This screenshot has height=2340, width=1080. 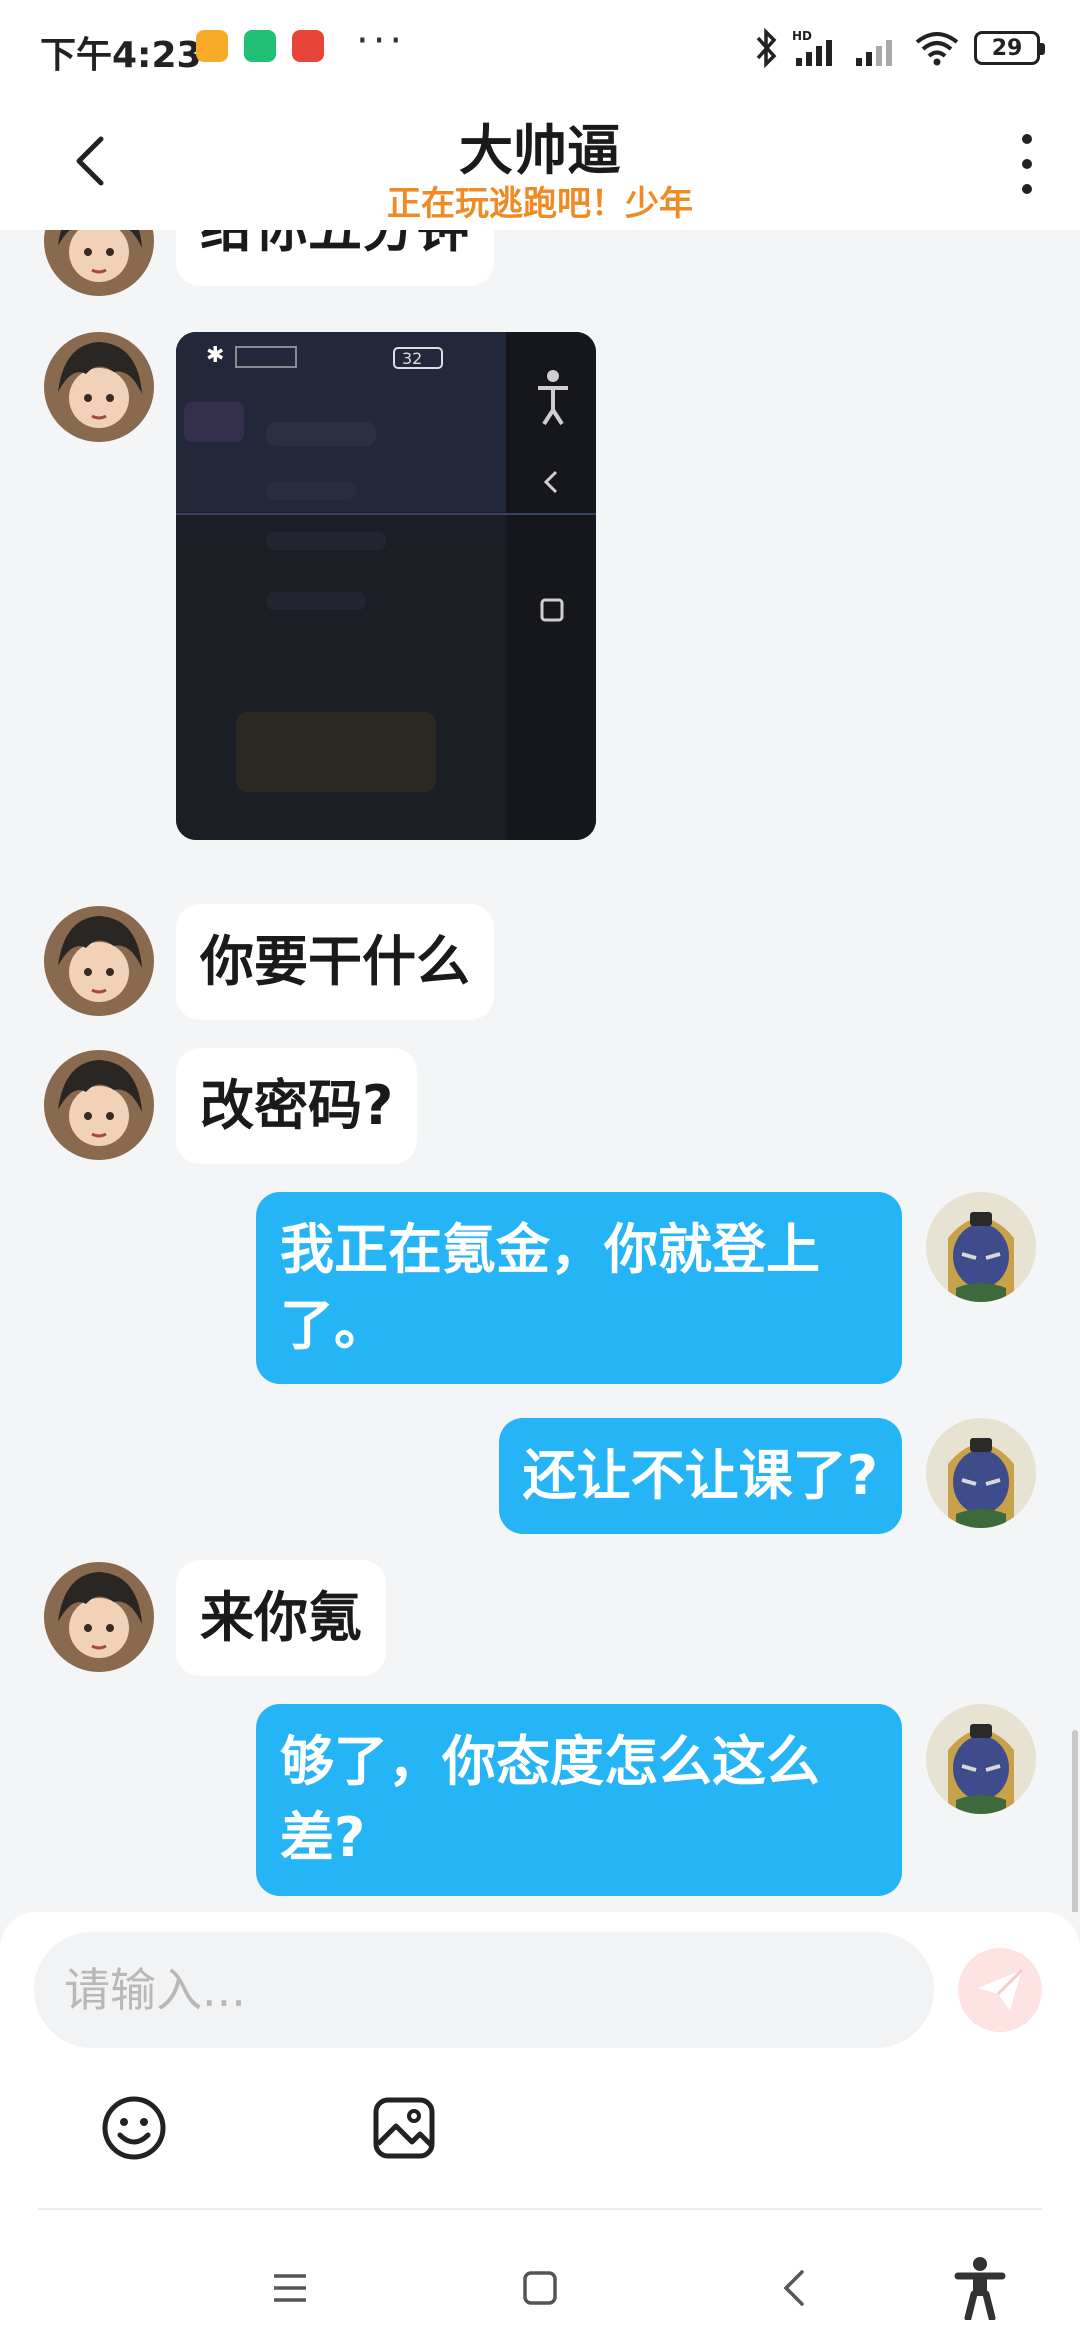 What do you see at coordinates (412, 358) in the screenshot?
I see `image-battery-text: 32` at bounding box center [412, 358].